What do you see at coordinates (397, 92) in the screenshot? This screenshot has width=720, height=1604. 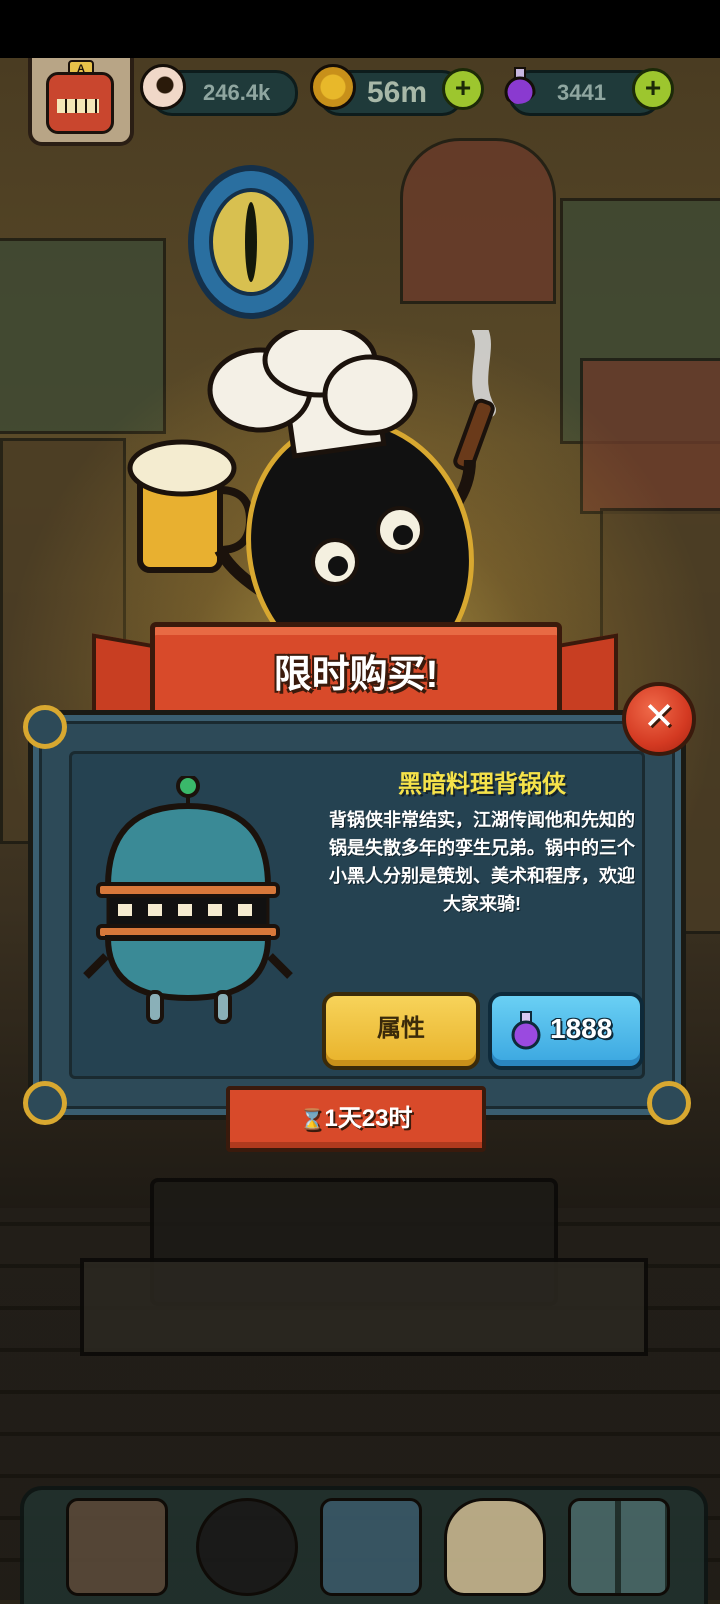 I see `coins-value: 56m` at bounding box center [397, 92].